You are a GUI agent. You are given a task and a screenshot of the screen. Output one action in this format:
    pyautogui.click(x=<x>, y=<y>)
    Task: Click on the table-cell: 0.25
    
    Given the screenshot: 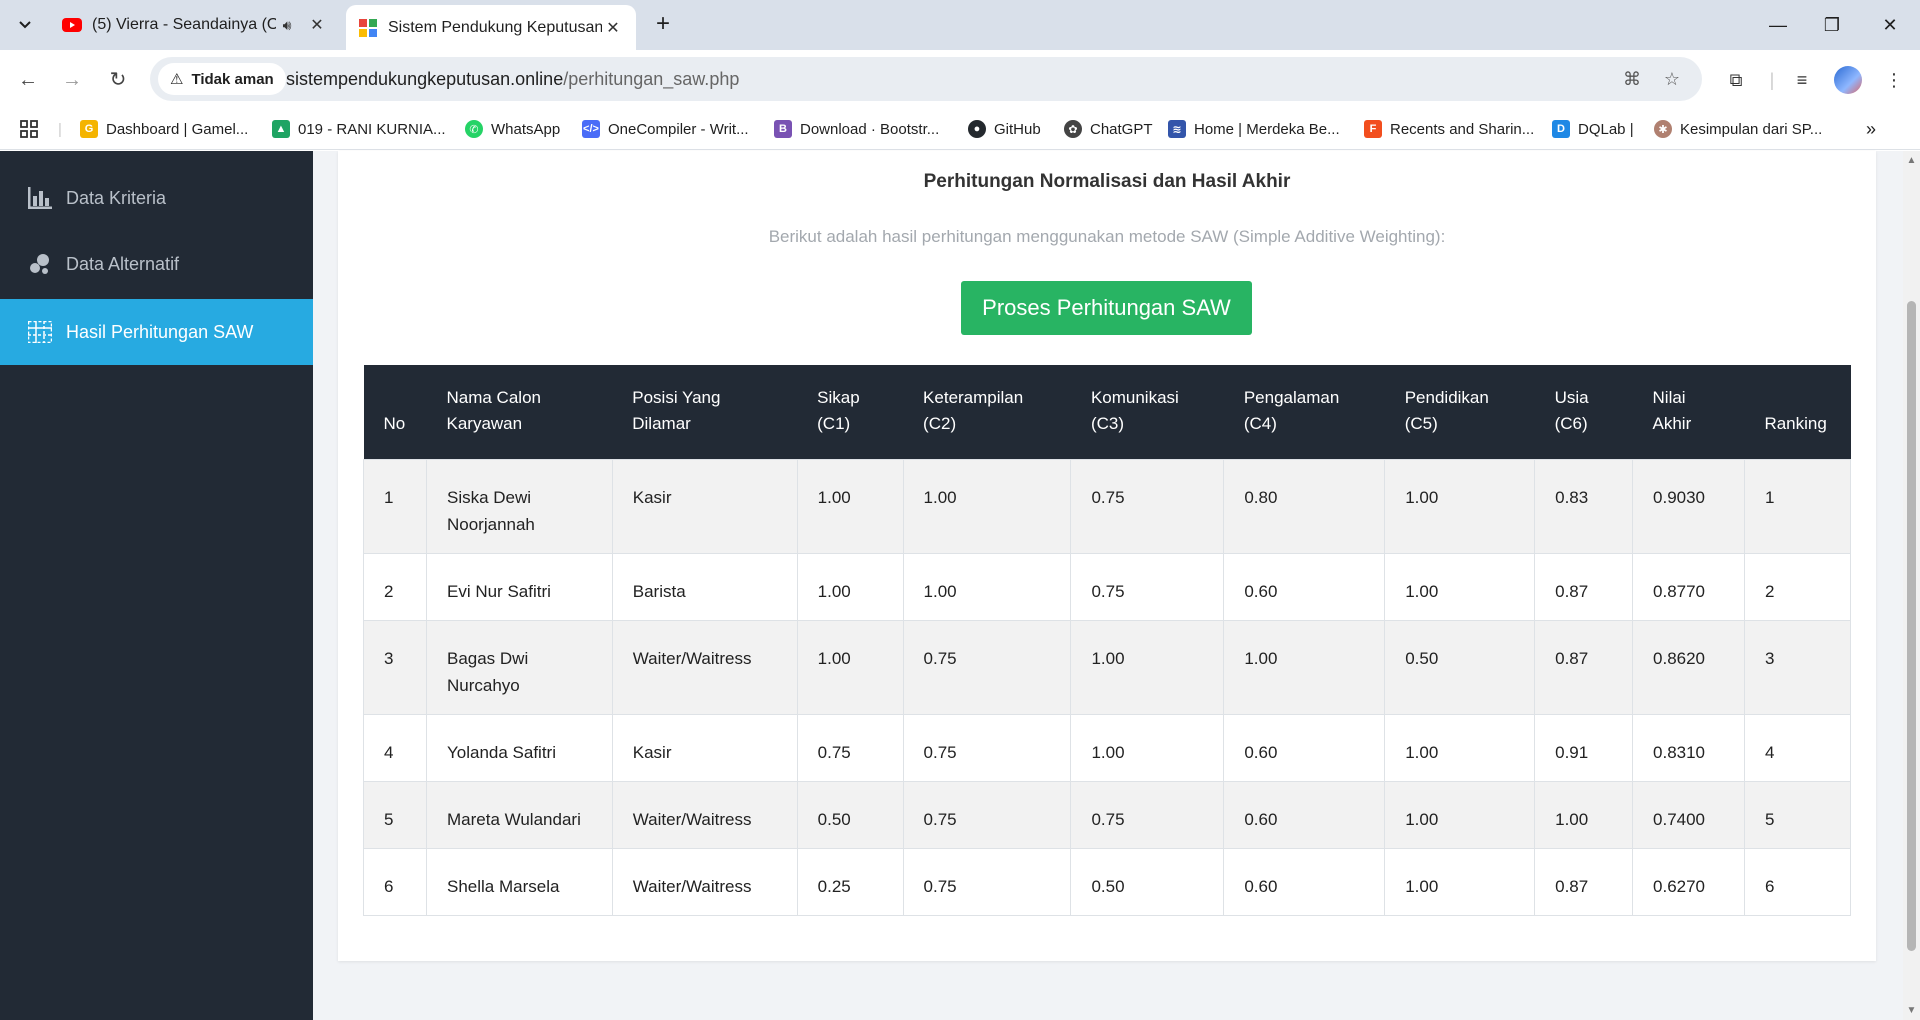 What is the action you would take?
    pyautogui.click(x=850, y=881)
    